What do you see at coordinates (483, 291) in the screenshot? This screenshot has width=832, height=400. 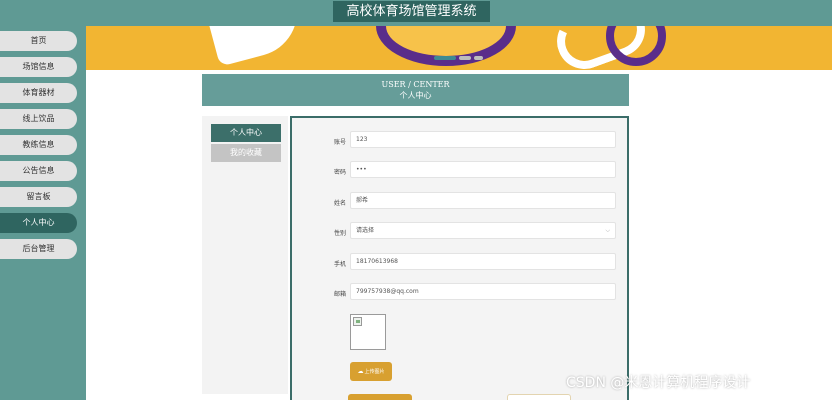 I see `email-field: 799757938@qq.com` at bounding box center [483, 291].